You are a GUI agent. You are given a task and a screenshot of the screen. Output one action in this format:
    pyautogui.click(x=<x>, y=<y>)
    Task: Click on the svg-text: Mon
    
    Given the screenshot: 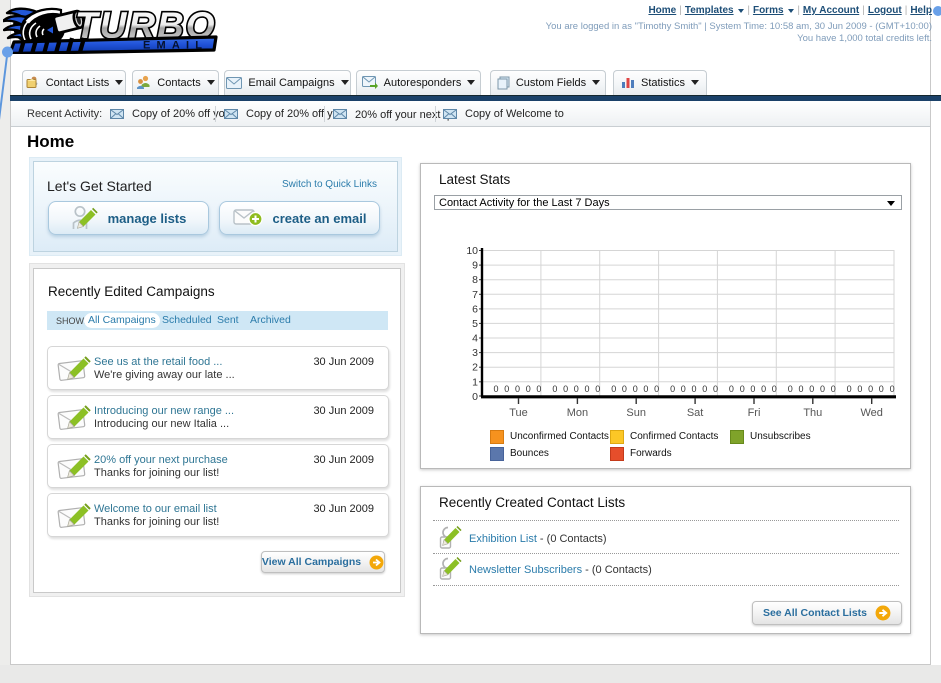 What is the action you would take?
    pyautogui.click(x=577, y=413)
    